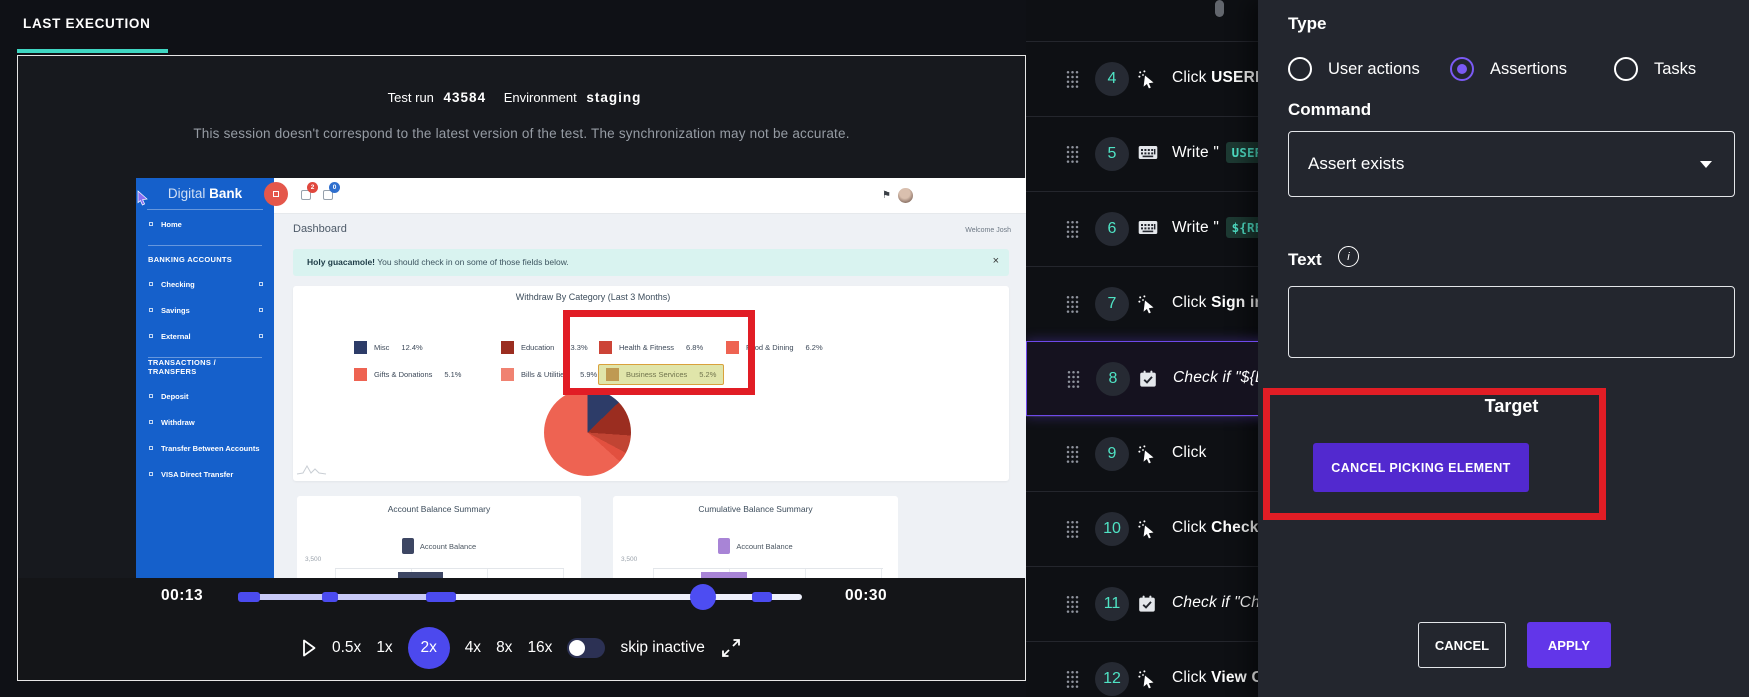 Image resolution: width=1749 pixels, height=697 pixels. I want to click on step-row-8: 8 Check if "${L, so click(1142, 378).